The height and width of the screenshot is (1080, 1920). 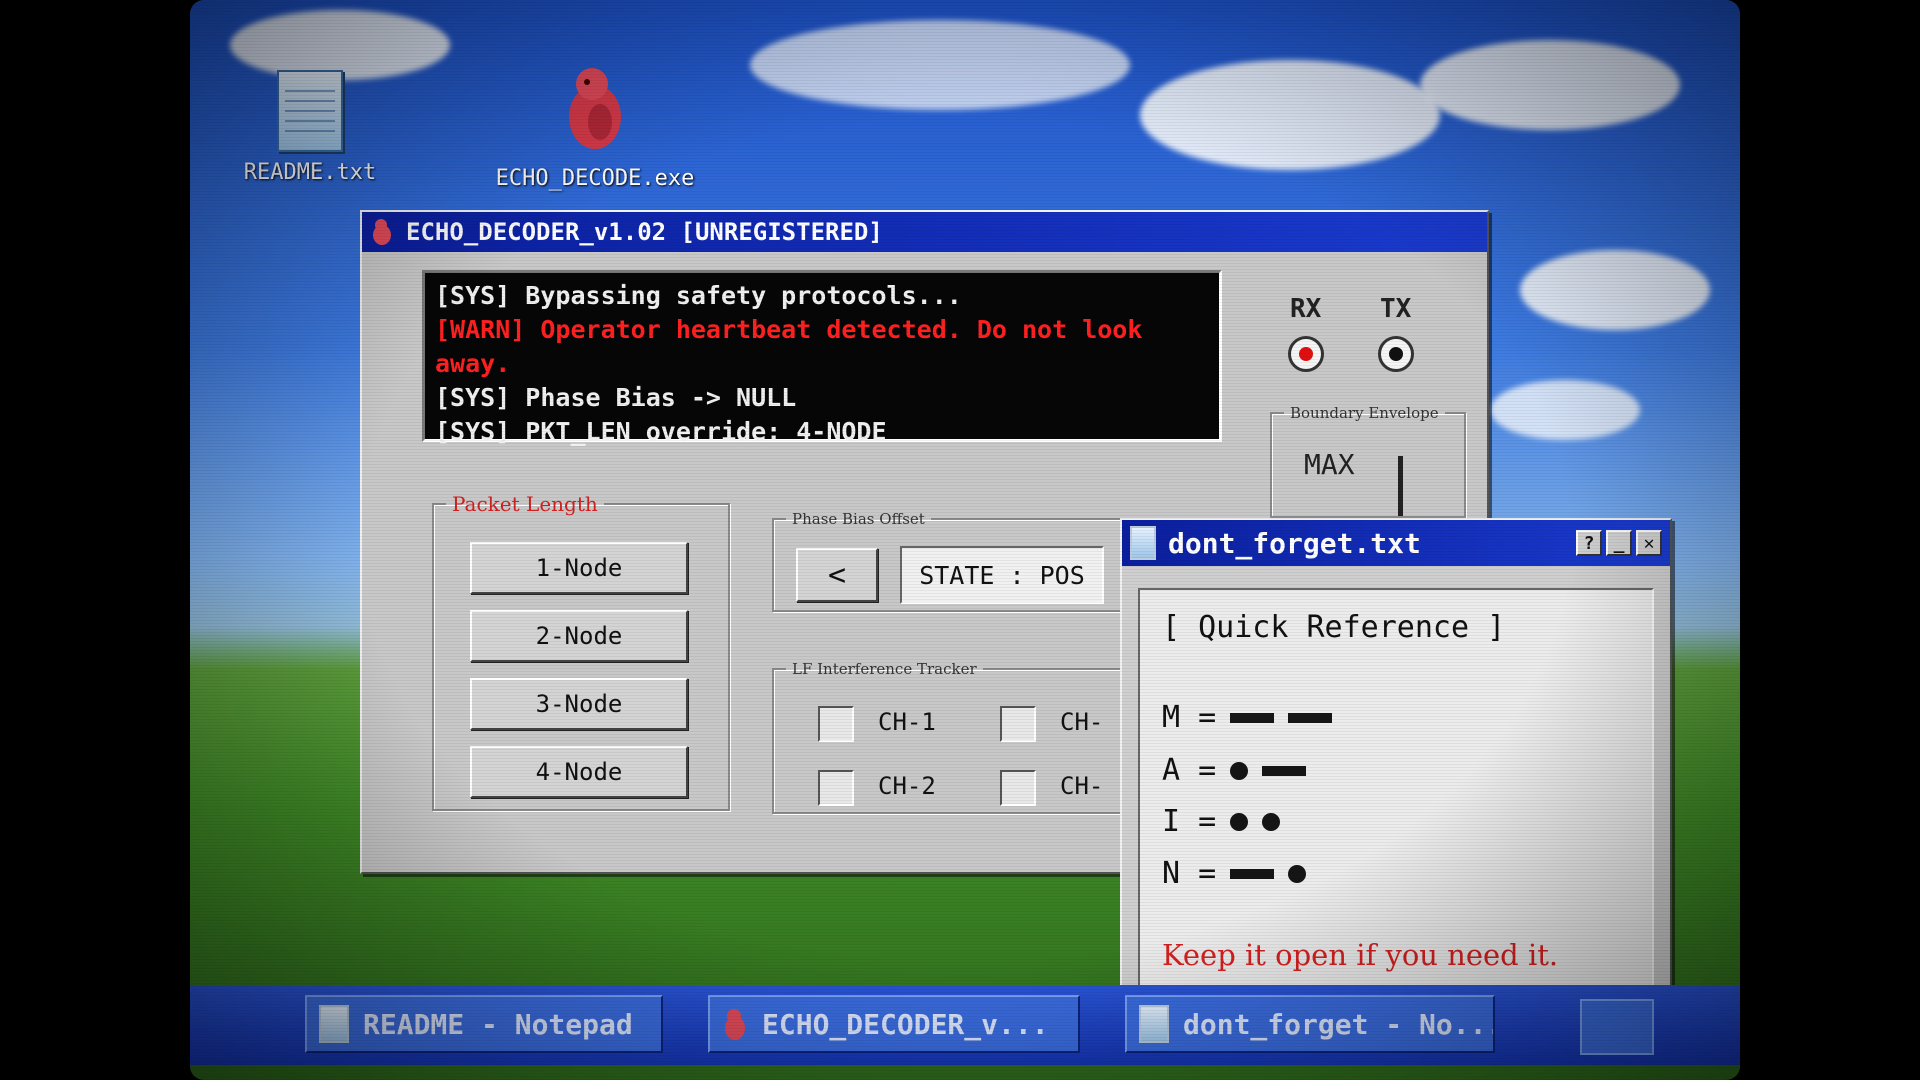 I want to click on rx-label: RX, so click(x=1306, y=309).